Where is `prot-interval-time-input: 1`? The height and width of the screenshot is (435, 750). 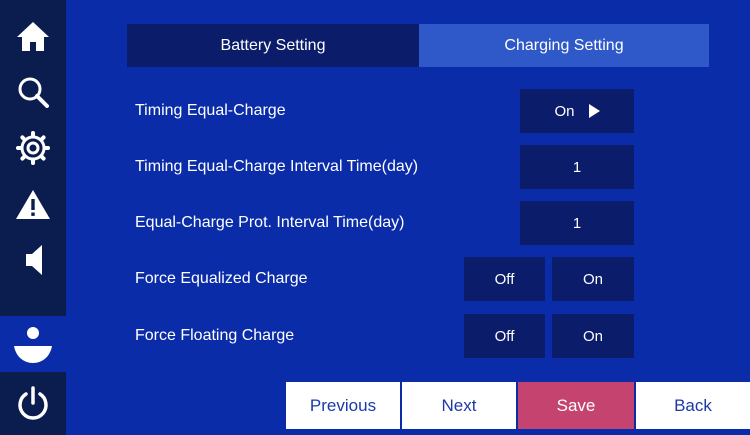
prot-interval-time-input: 1 is located at coordinates (577, 223).